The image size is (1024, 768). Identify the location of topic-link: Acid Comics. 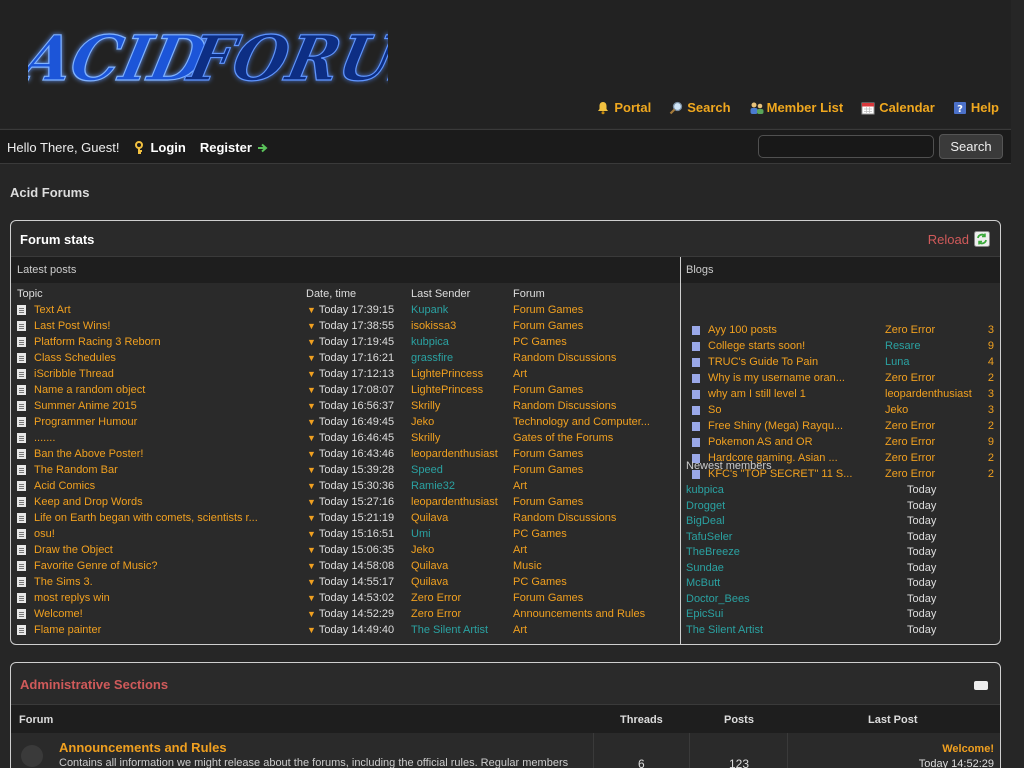
(56, 486).